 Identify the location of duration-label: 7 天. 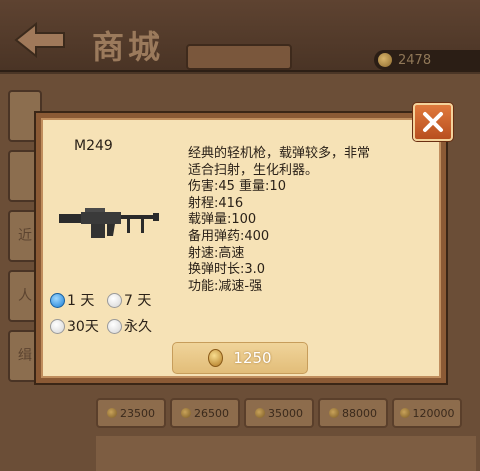
(138, 301).